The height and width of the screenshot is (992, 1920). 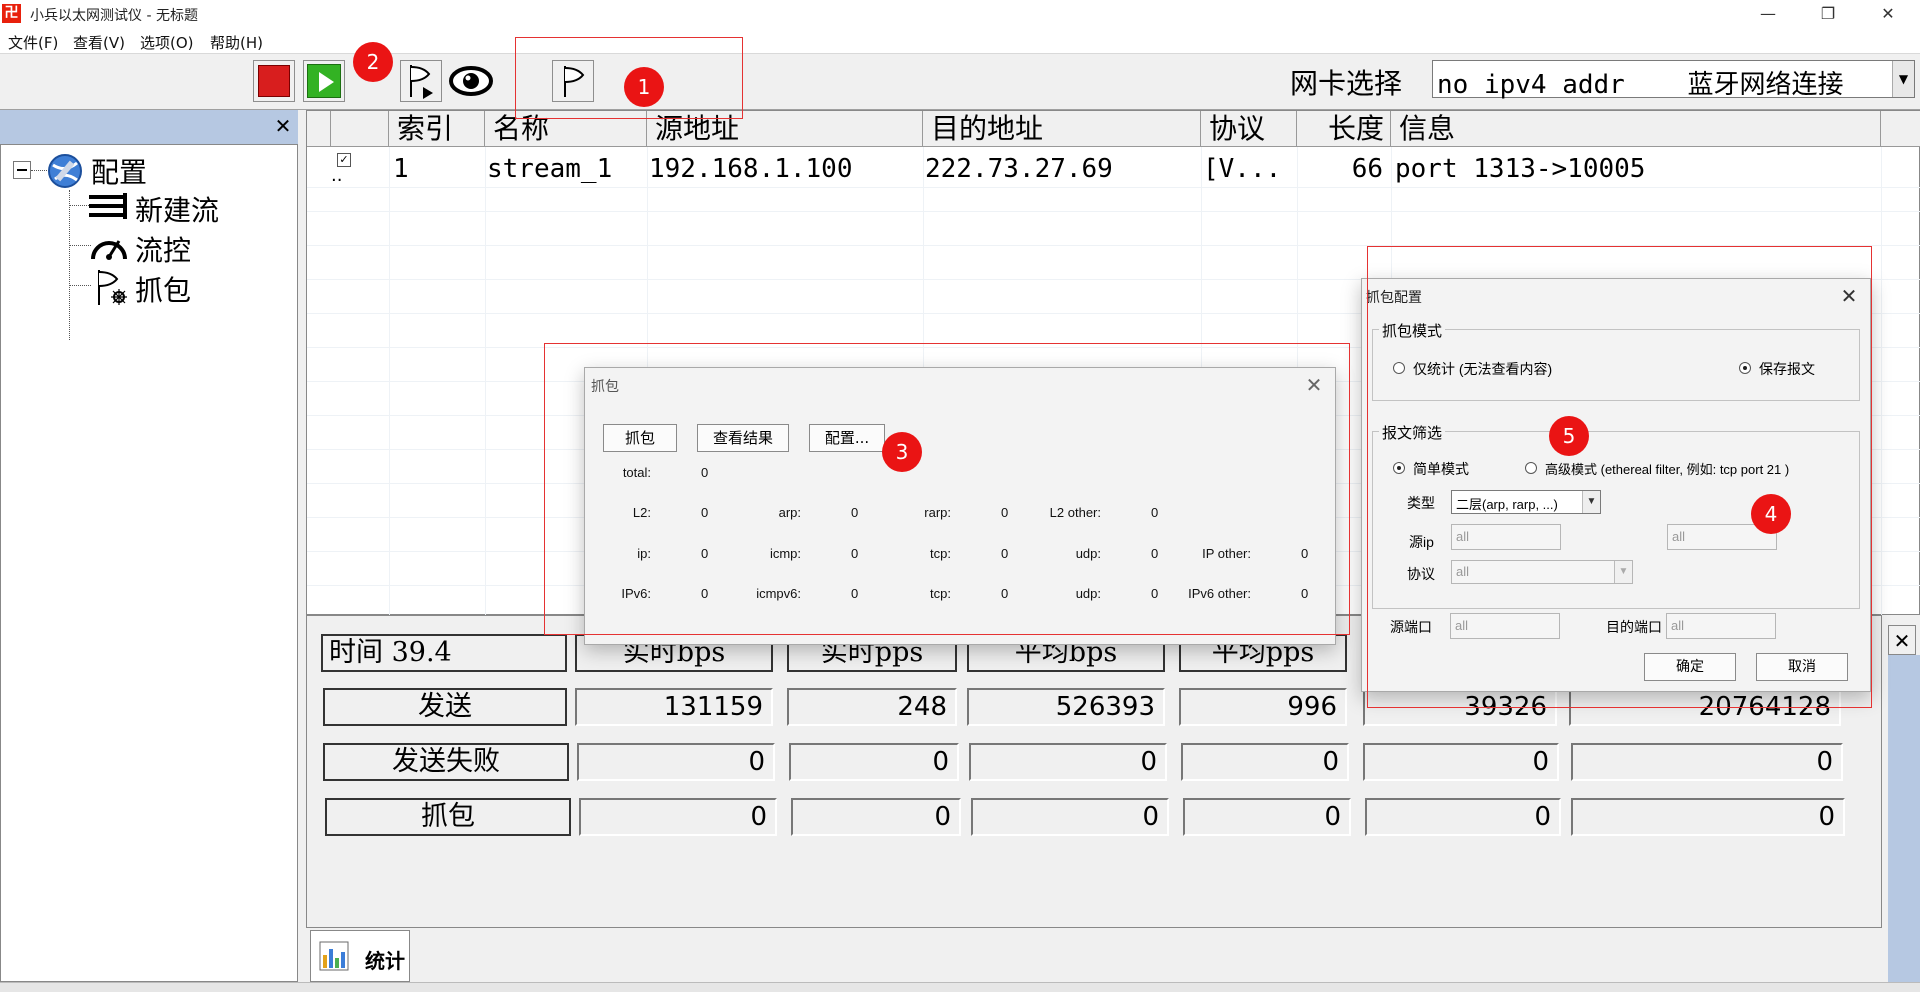 I want to click on config-globe-icon, so click(x=65, y=171).